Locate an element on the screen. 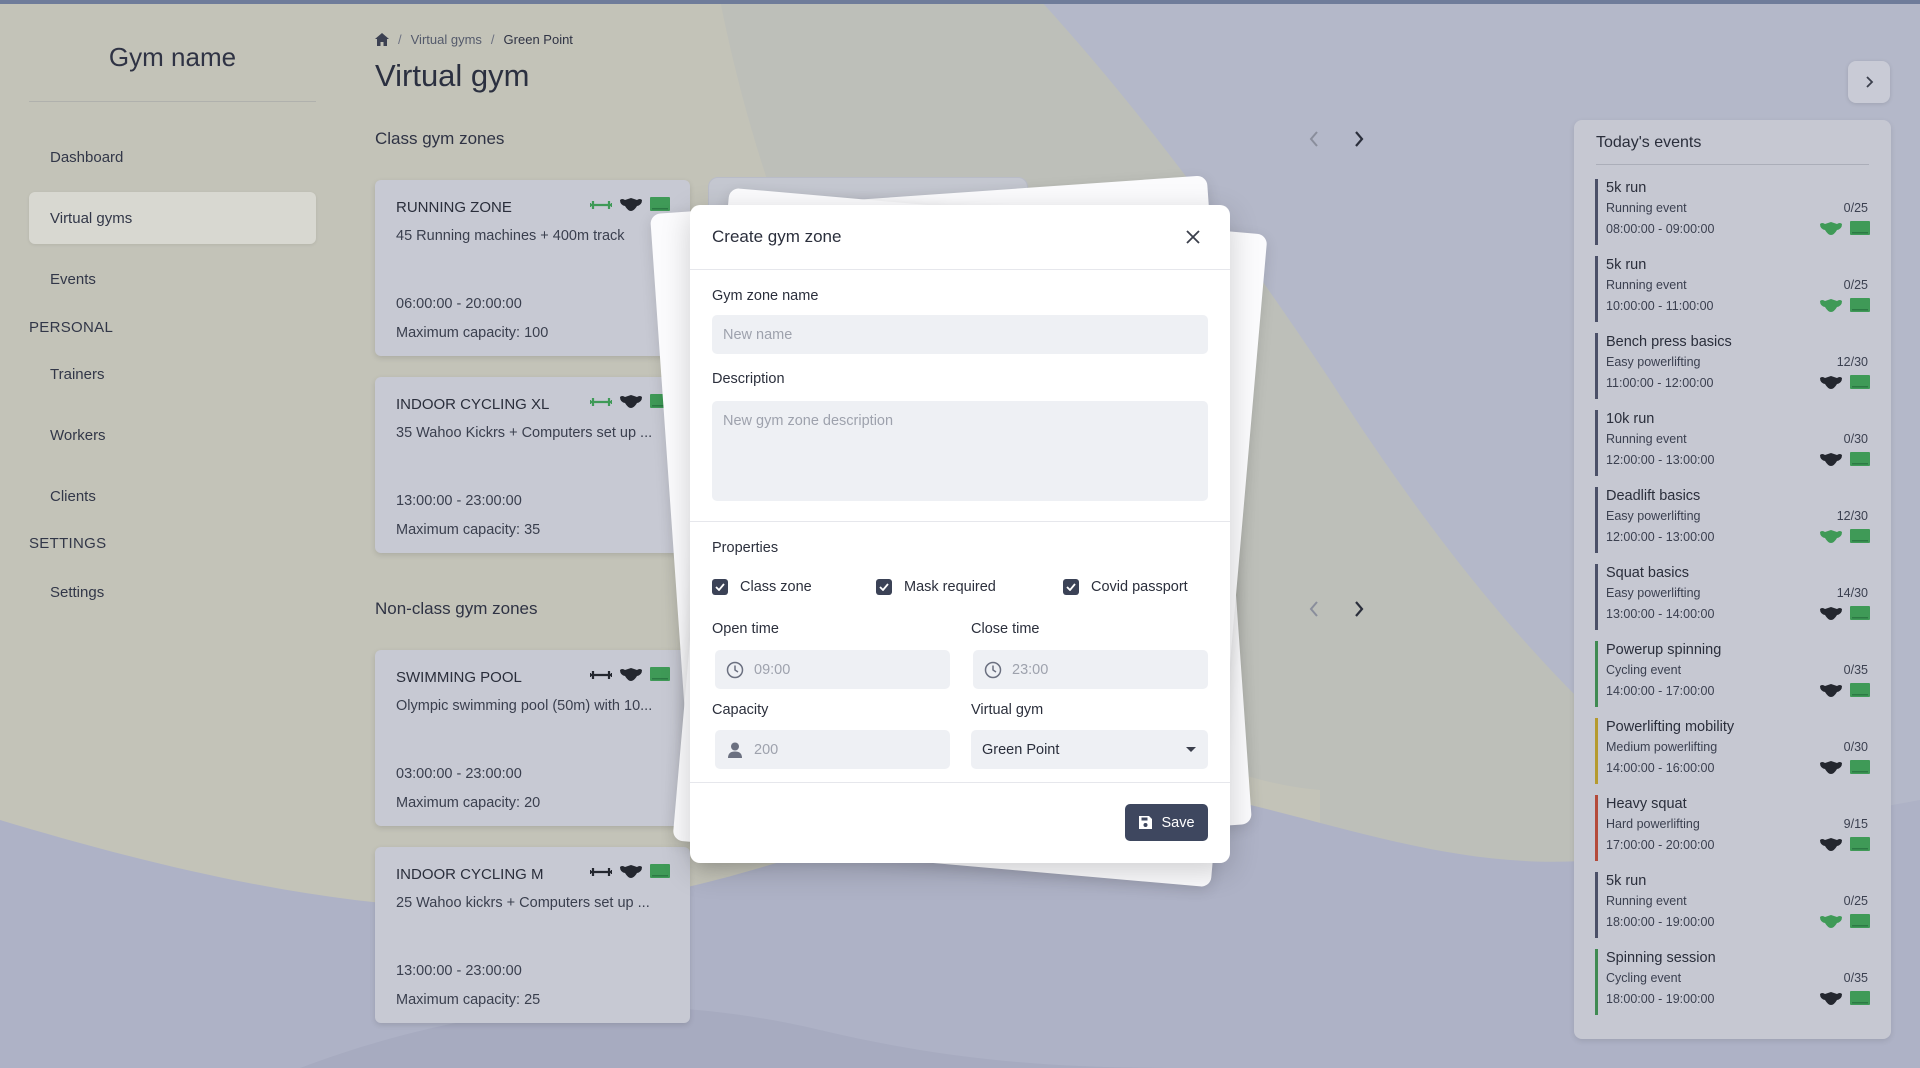 Image resolution: width=1920 pixels, height=1068 pixels. sidebar-item-dashboard: Dashboard is located at coordinates (172, 157).